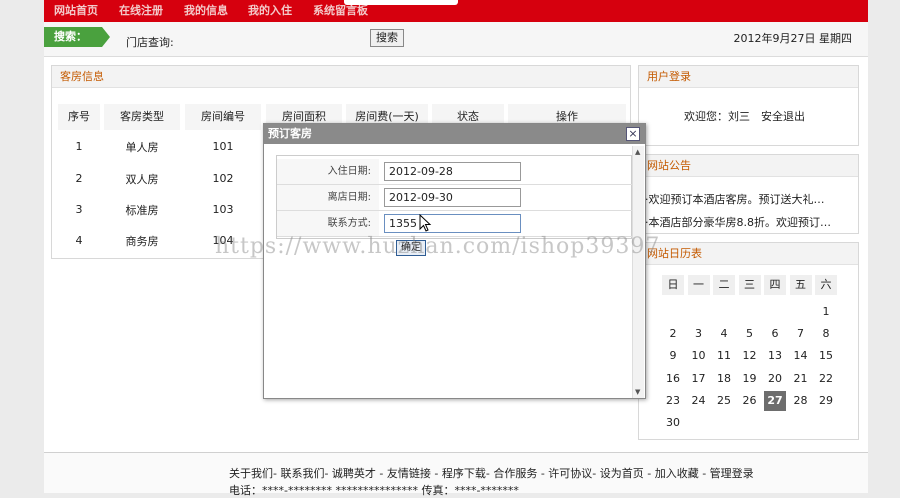 The image size is (900, 498). I want to click on table-row-room: 101, so click(223, 146).